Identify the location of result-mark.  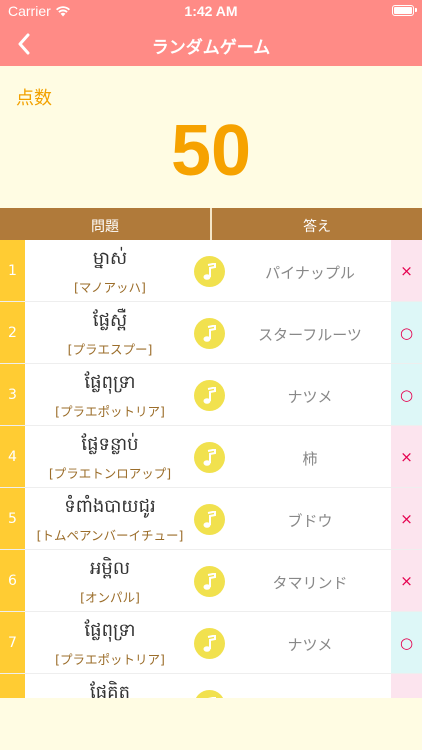
(406, 686).